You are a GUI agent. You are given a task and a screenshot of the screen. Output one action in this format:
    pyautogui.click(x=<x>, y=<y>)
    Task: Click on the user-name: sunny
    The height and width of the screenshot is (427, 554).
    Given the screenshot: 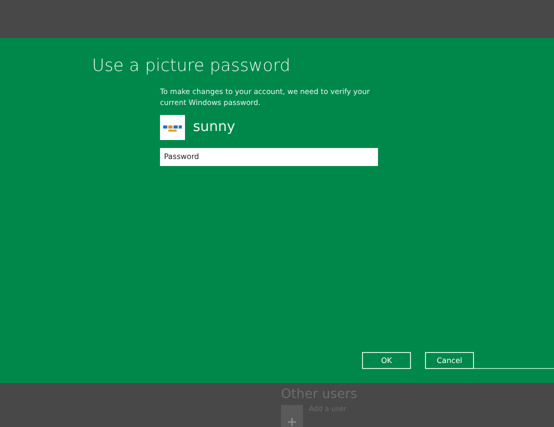 What is the action you would take?
    pyautogui.click(x=214, y=127)
    